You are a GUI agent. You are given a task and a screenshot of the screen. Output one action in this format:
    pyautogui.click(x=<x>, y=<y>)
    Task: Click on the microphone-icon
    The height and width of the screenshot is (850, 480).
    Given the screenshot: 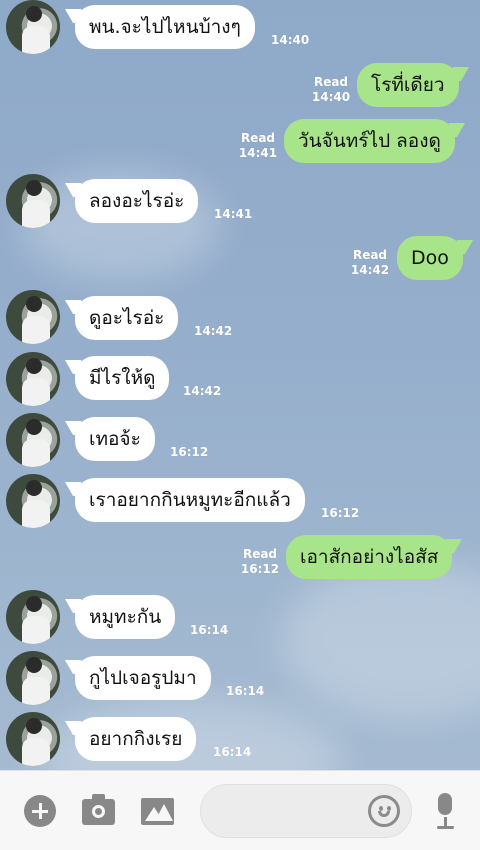 What is the action you would take?
    pyautogui.click(x=445, y=812)
    